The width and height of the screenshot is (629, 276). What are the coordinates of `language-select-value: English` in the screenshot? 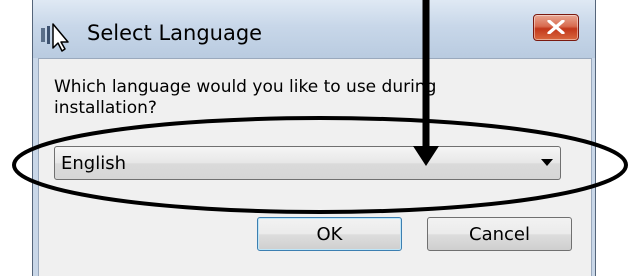 It's located at (93, 163).